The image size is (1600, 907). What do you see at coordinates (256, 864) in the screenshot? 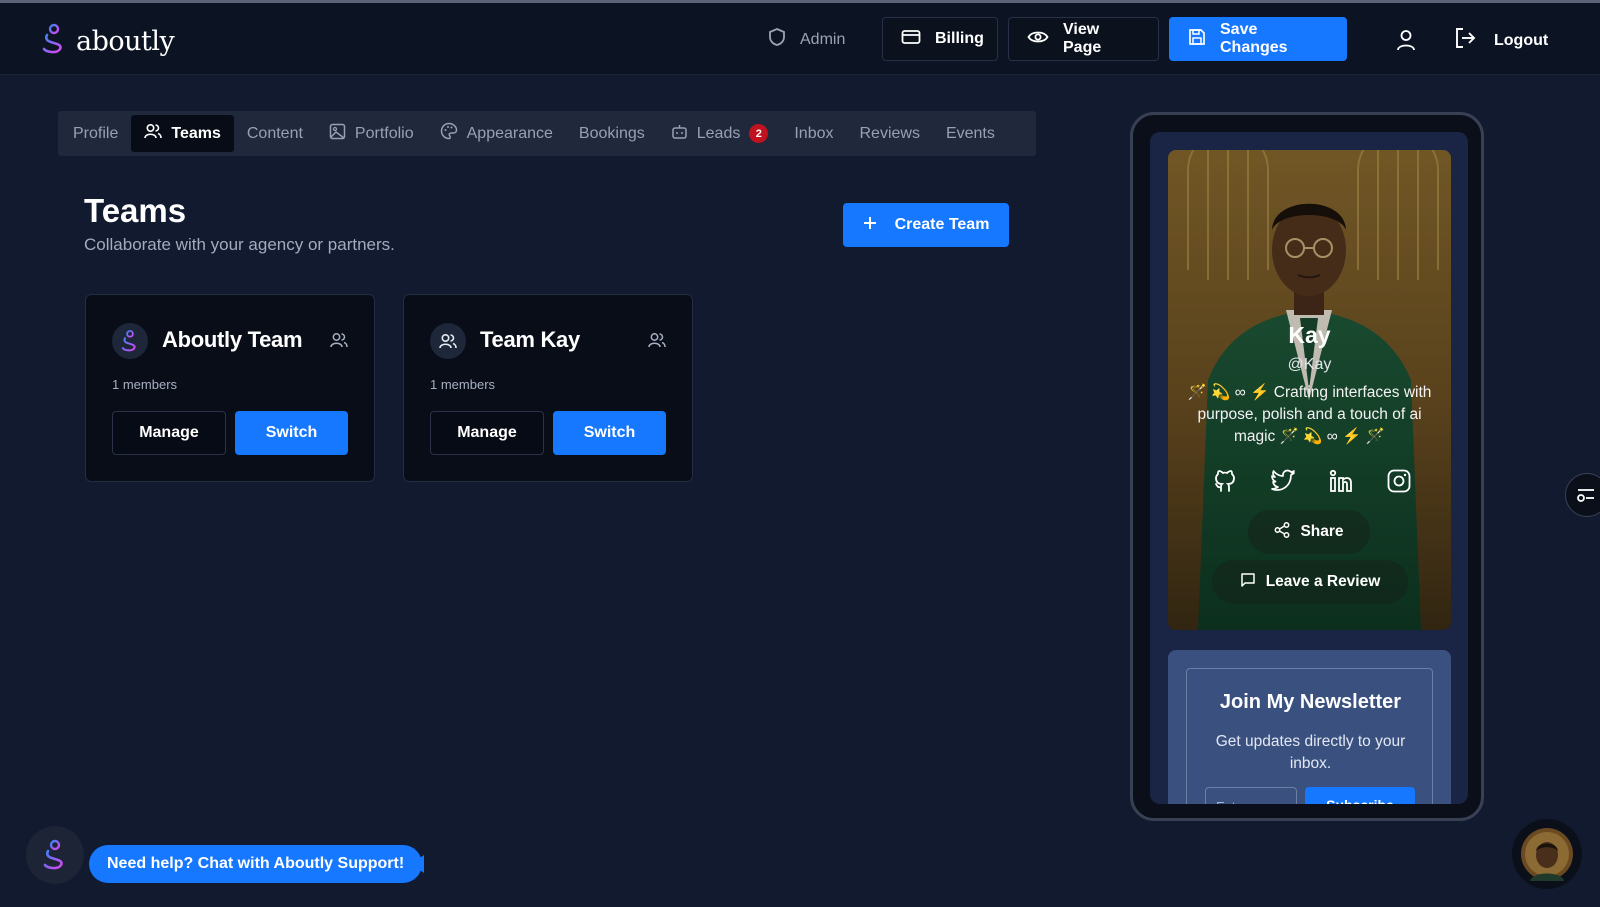
I see `support-chat-bubble: Need help? Chat with Aboutly Support!` at bounding box center [256, 864].